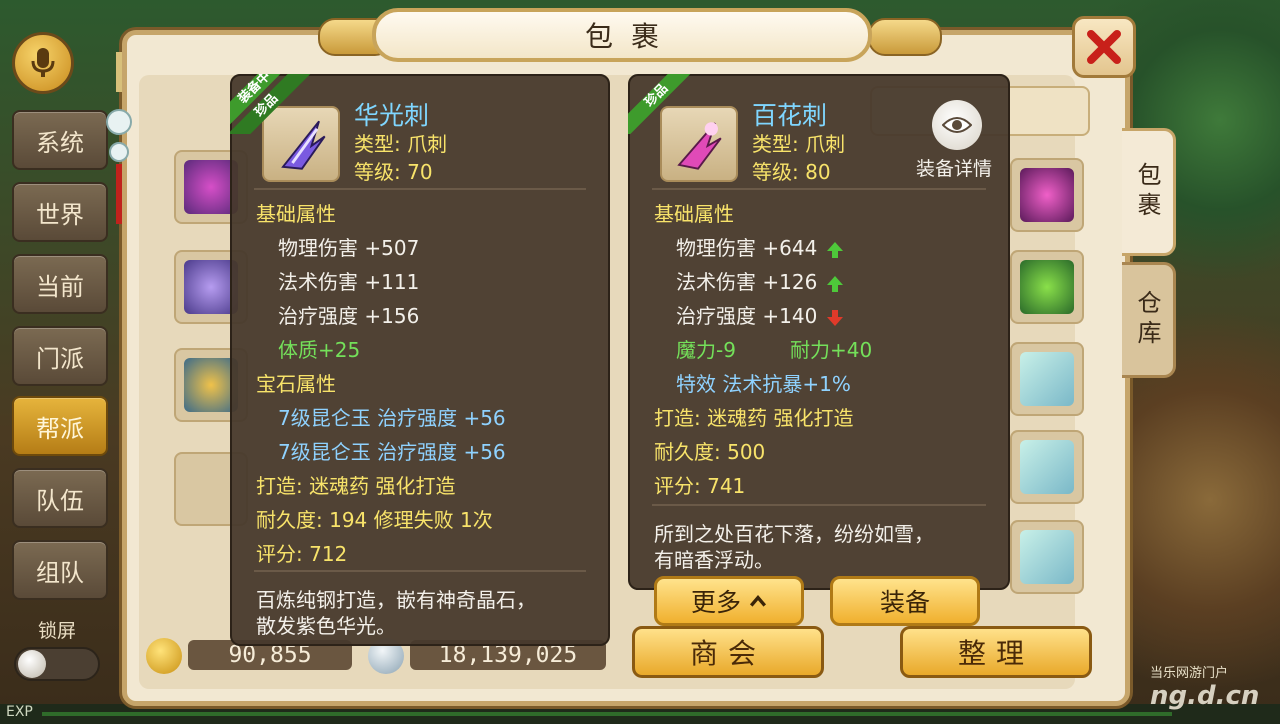 This screenshot has height=724, width=1280. Describe the element at coordinates (60, 426) in the screenshot. I see `channel-guild: 帮派` at that location.